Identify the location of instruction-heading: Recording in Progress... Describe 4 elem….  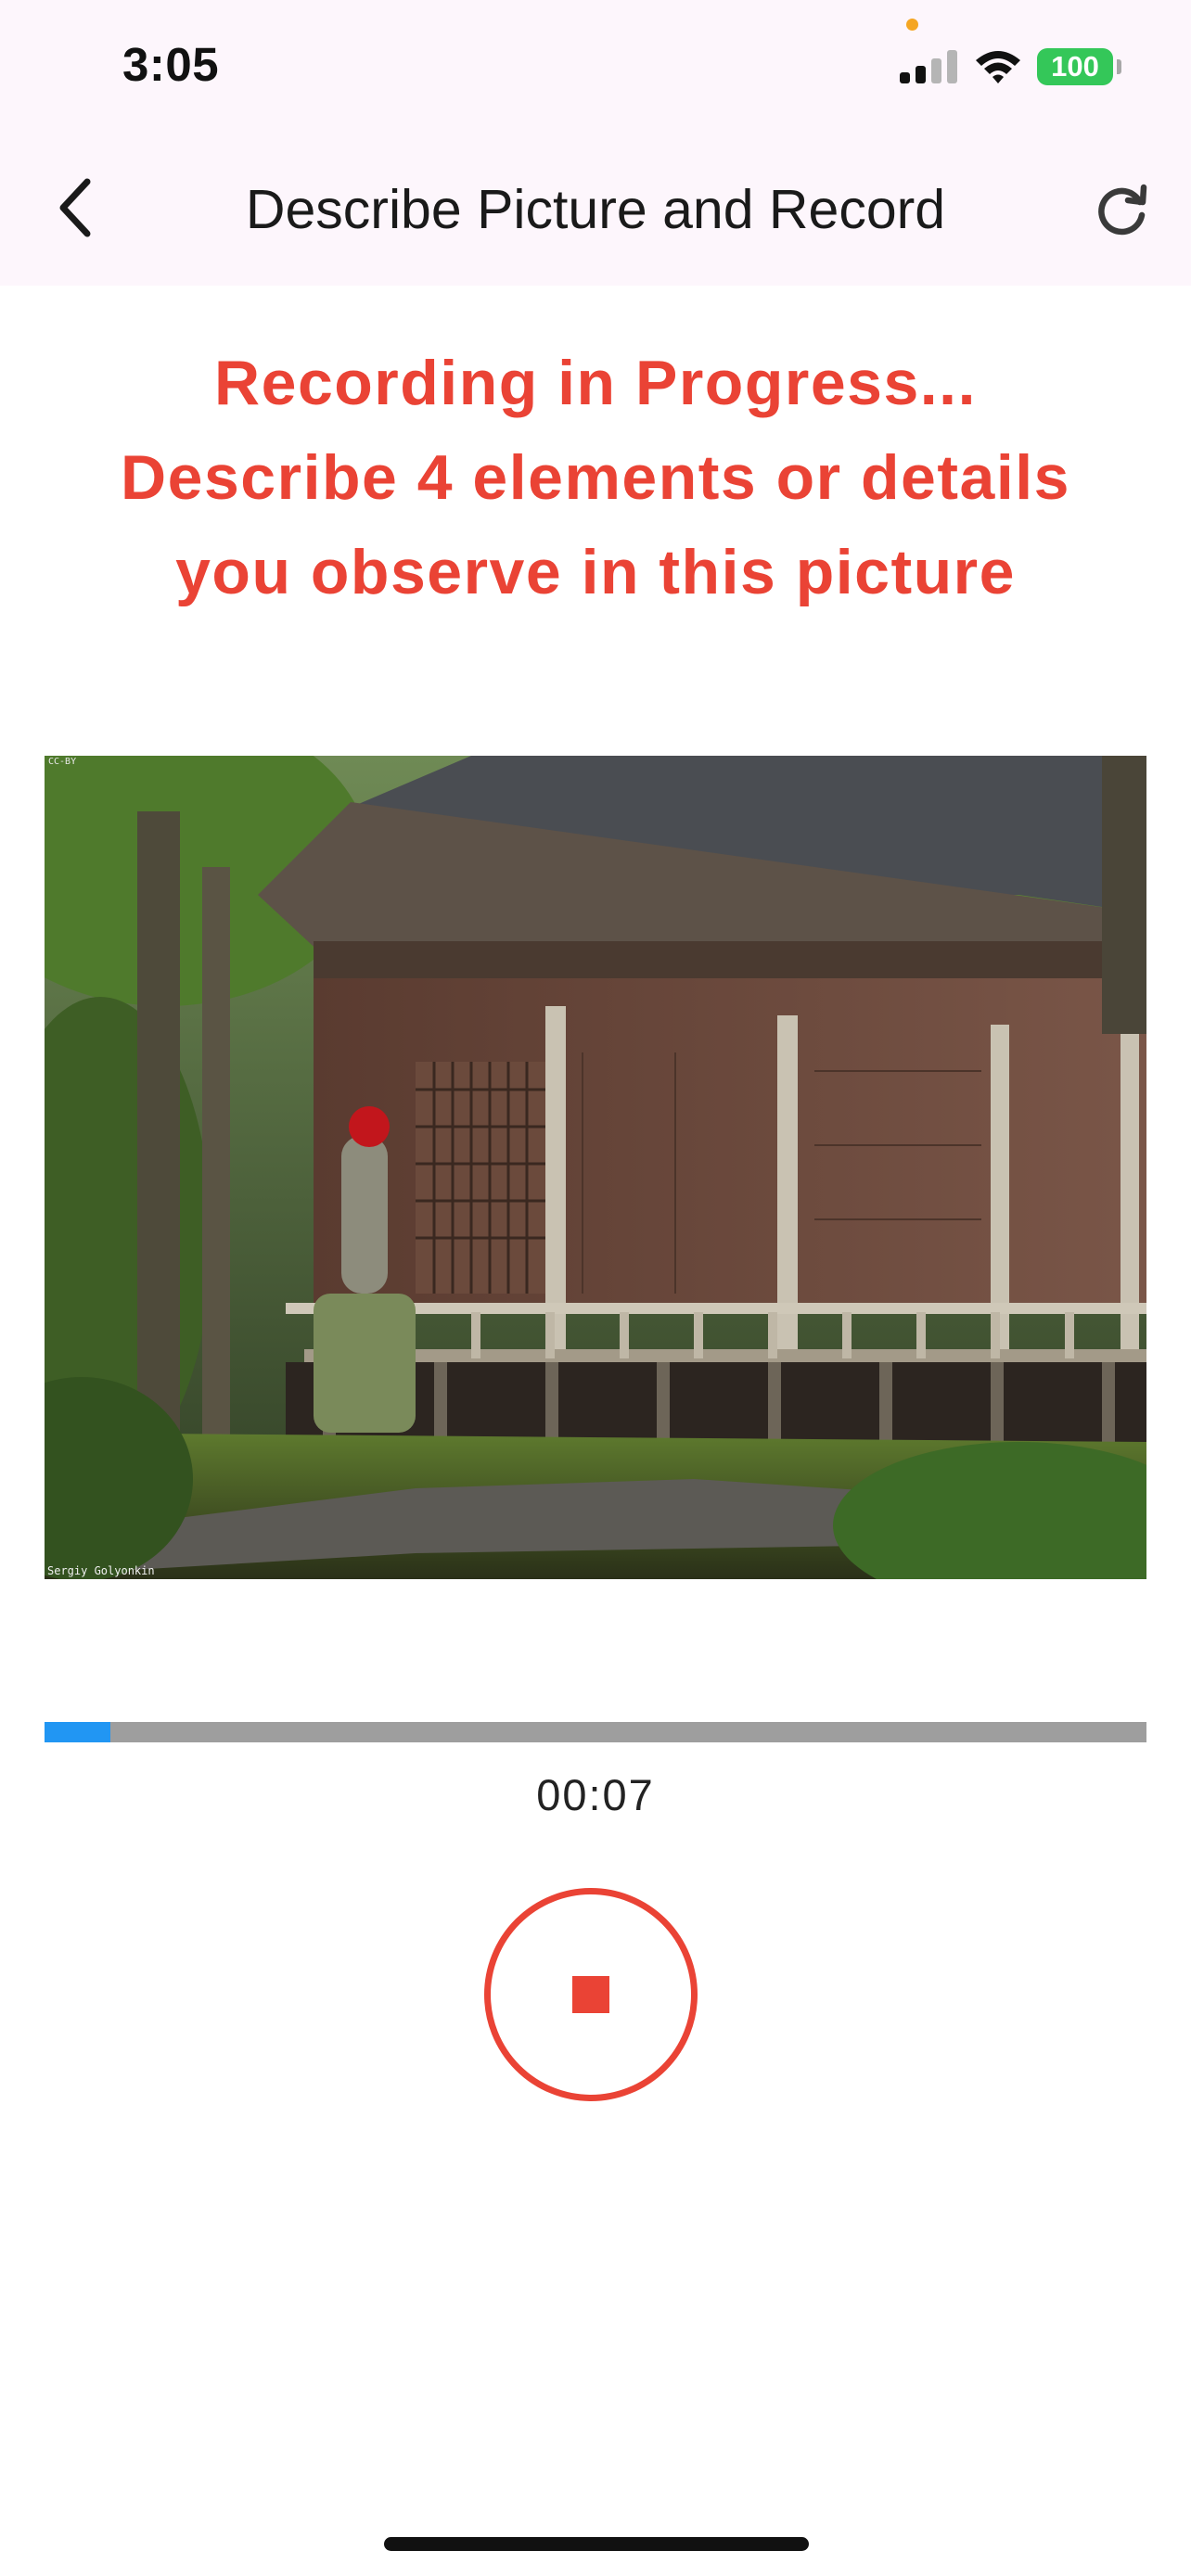
(595, 478).